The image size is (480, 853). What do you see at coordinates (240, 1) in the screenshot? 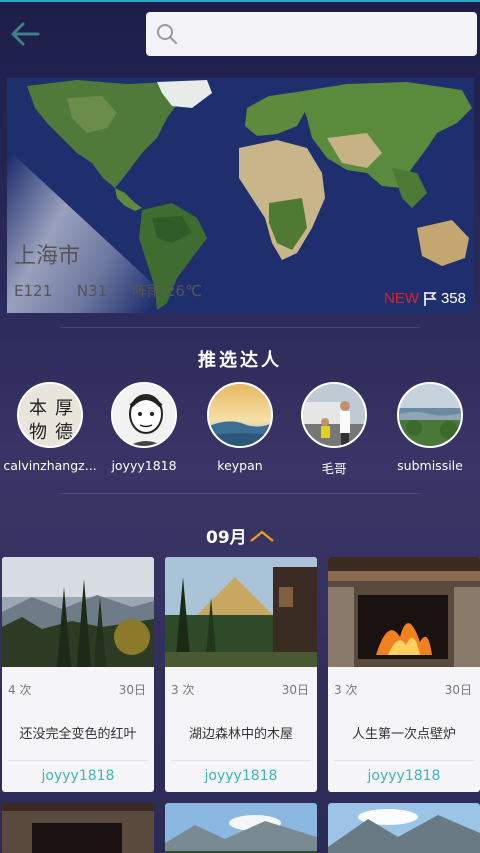
I see `top-accent-line` at bounding box center [240, 1].